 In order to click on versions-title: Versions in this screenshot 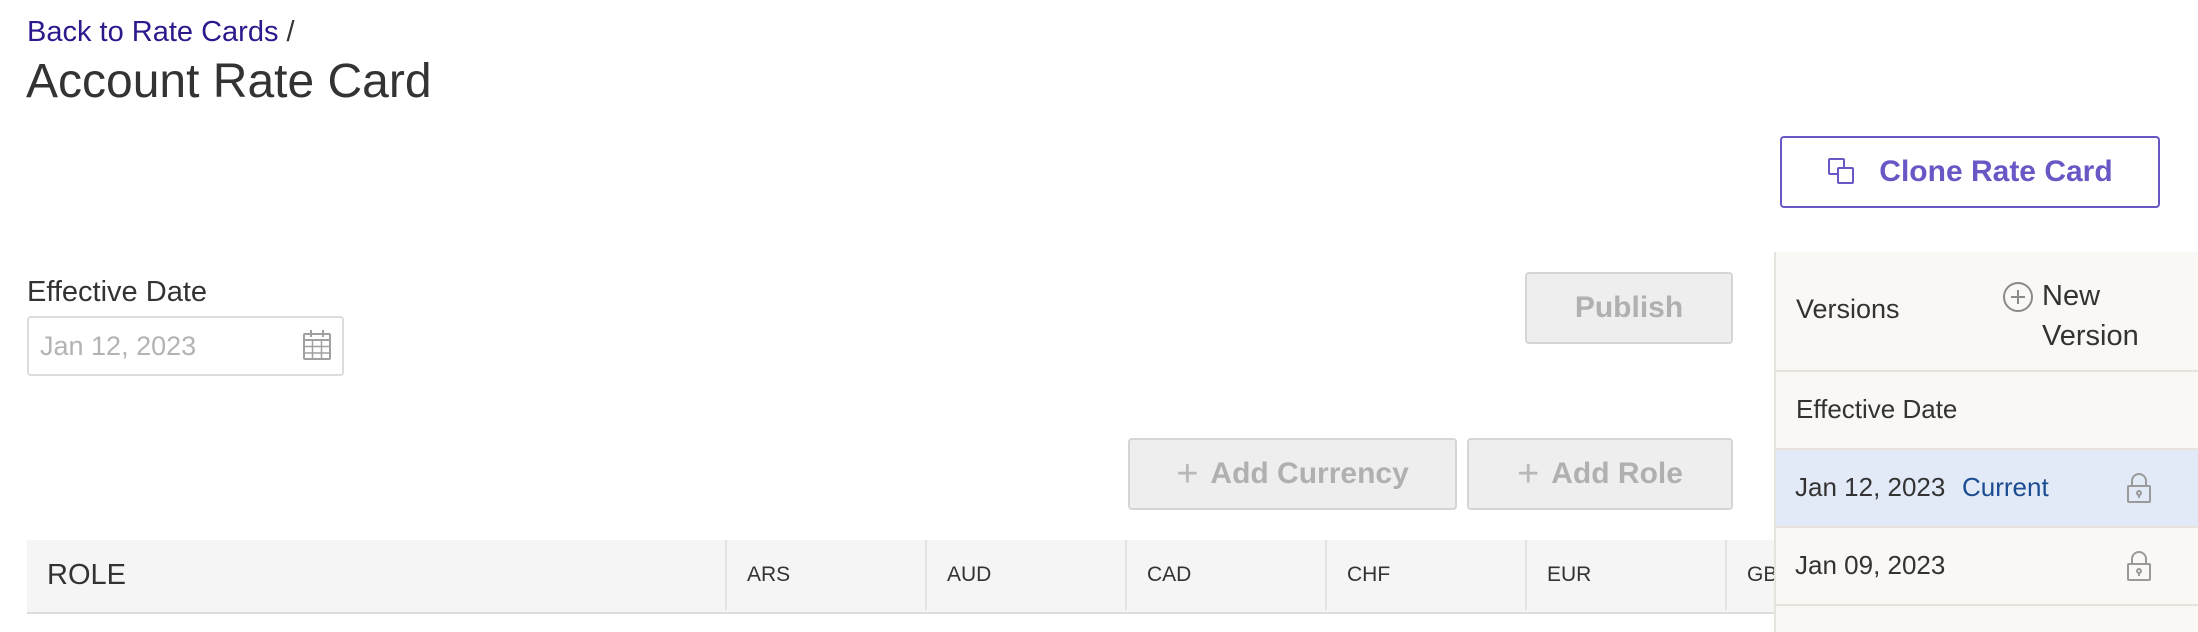, I will do `click(1848, 309)`.